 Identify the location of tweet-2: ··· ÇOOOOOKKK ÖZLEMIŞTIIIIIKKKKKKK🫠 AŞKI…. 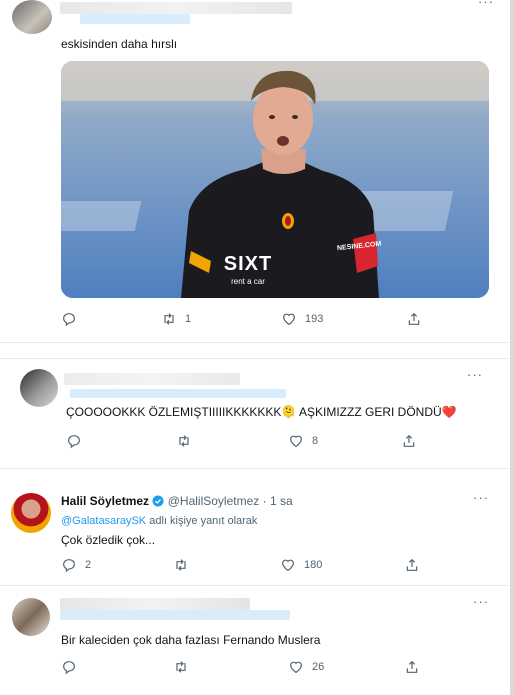
(257, 409).